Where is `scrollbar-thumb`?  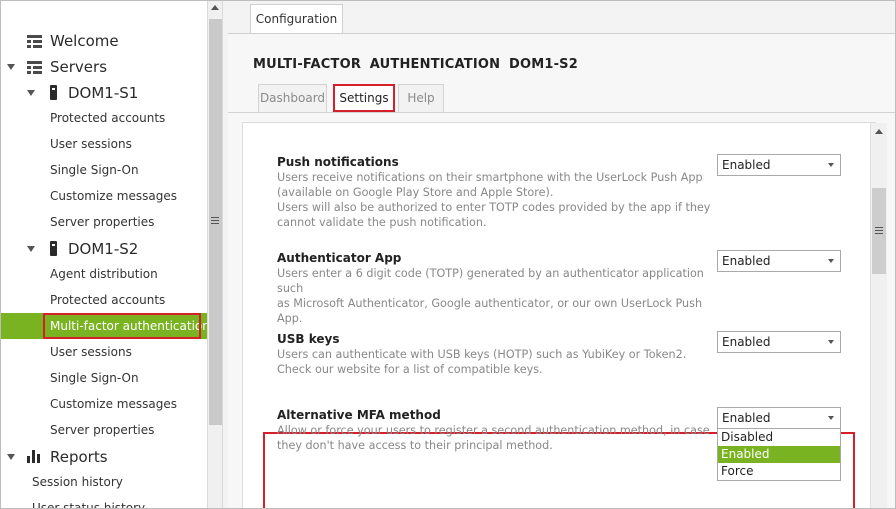 scrollbar-thumb is located at coordinates (879, 231).